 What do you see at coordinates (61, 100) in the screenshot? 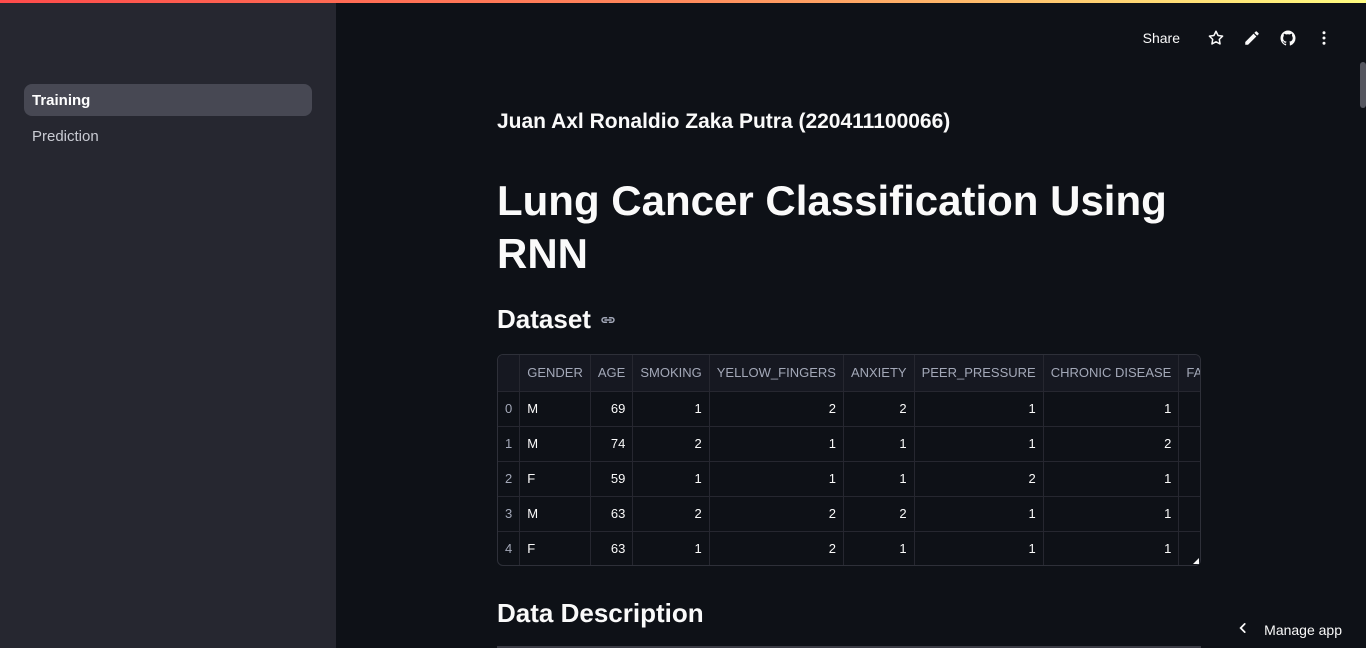
I see `sidebar-item-label: Training` at bounding box center [61, 100].